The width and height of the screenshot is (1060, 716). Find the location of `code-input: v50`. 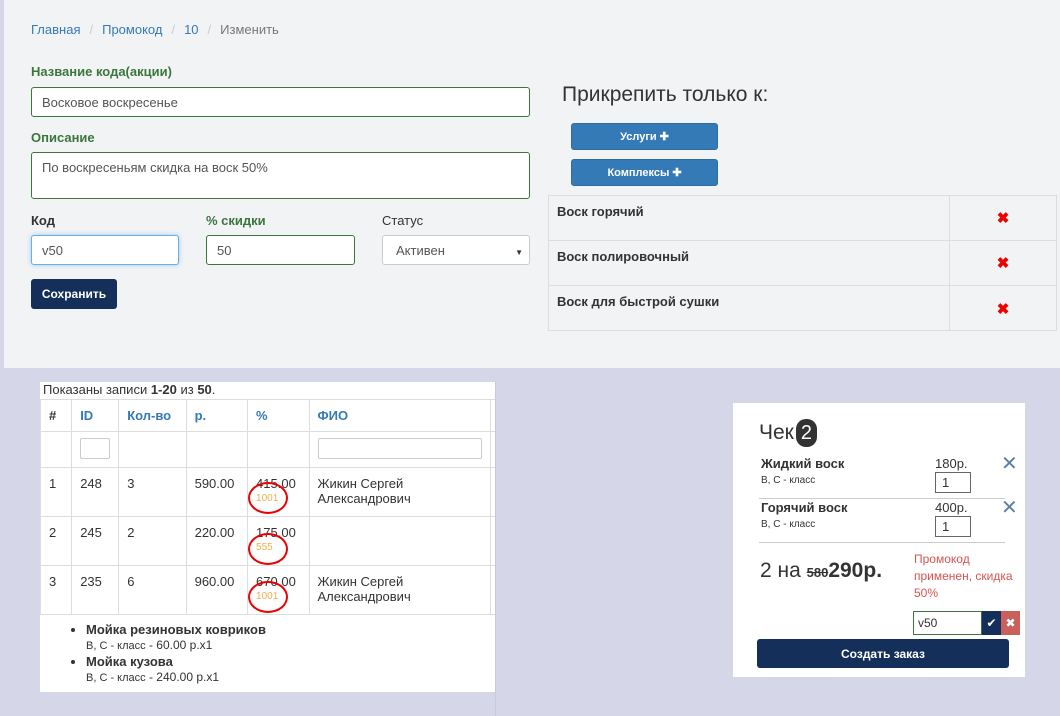

code-input: v50 is located at coordinates (105, 250).